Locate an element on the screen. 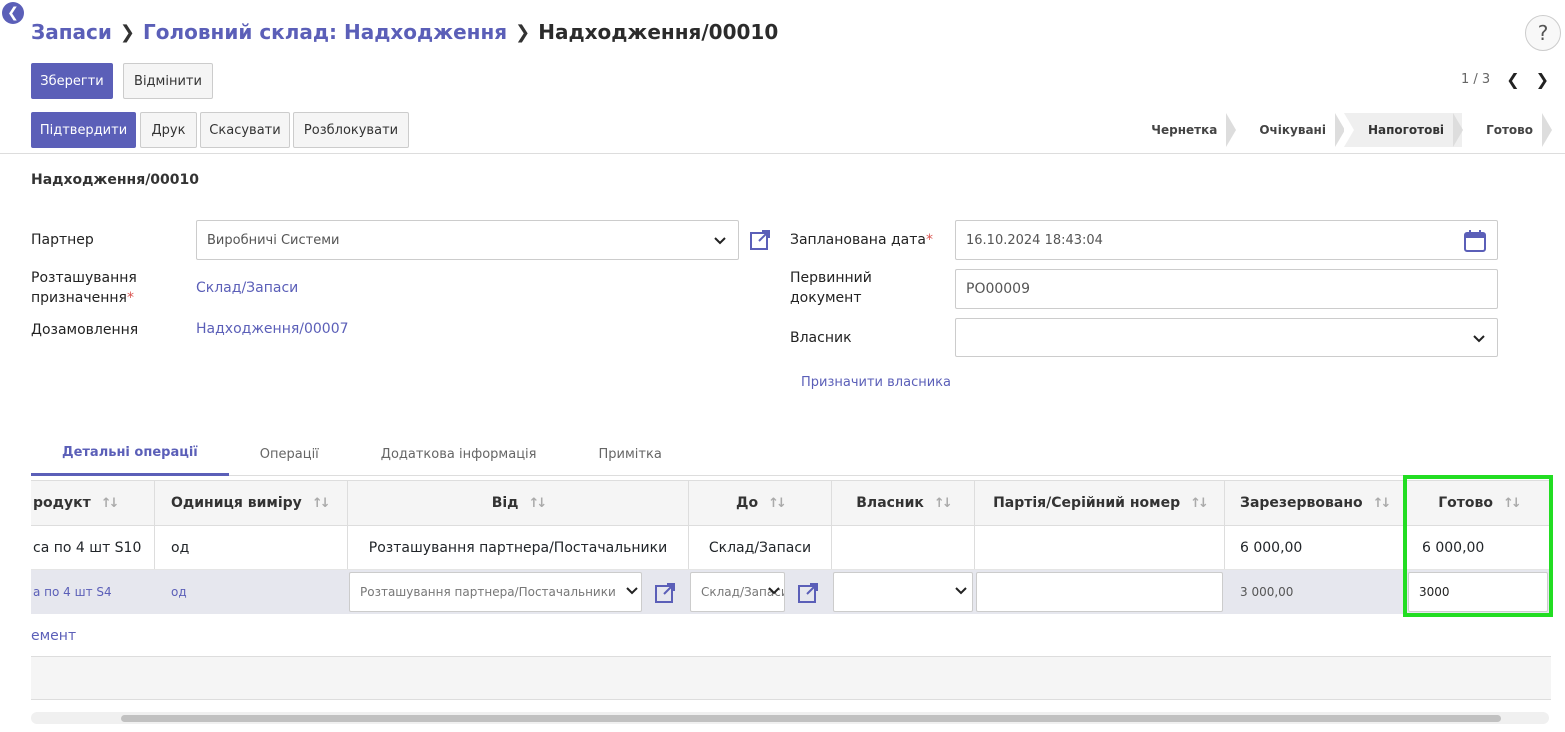  header-uom: Одиниця виміру ↑↓ is located at coordinates (251, 503).